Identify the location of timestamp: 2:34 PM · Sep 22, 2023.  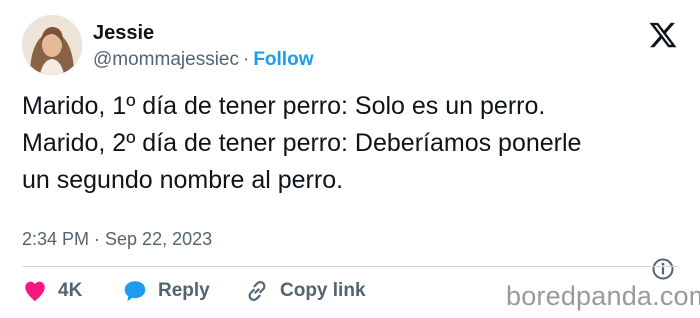
(117, 239).